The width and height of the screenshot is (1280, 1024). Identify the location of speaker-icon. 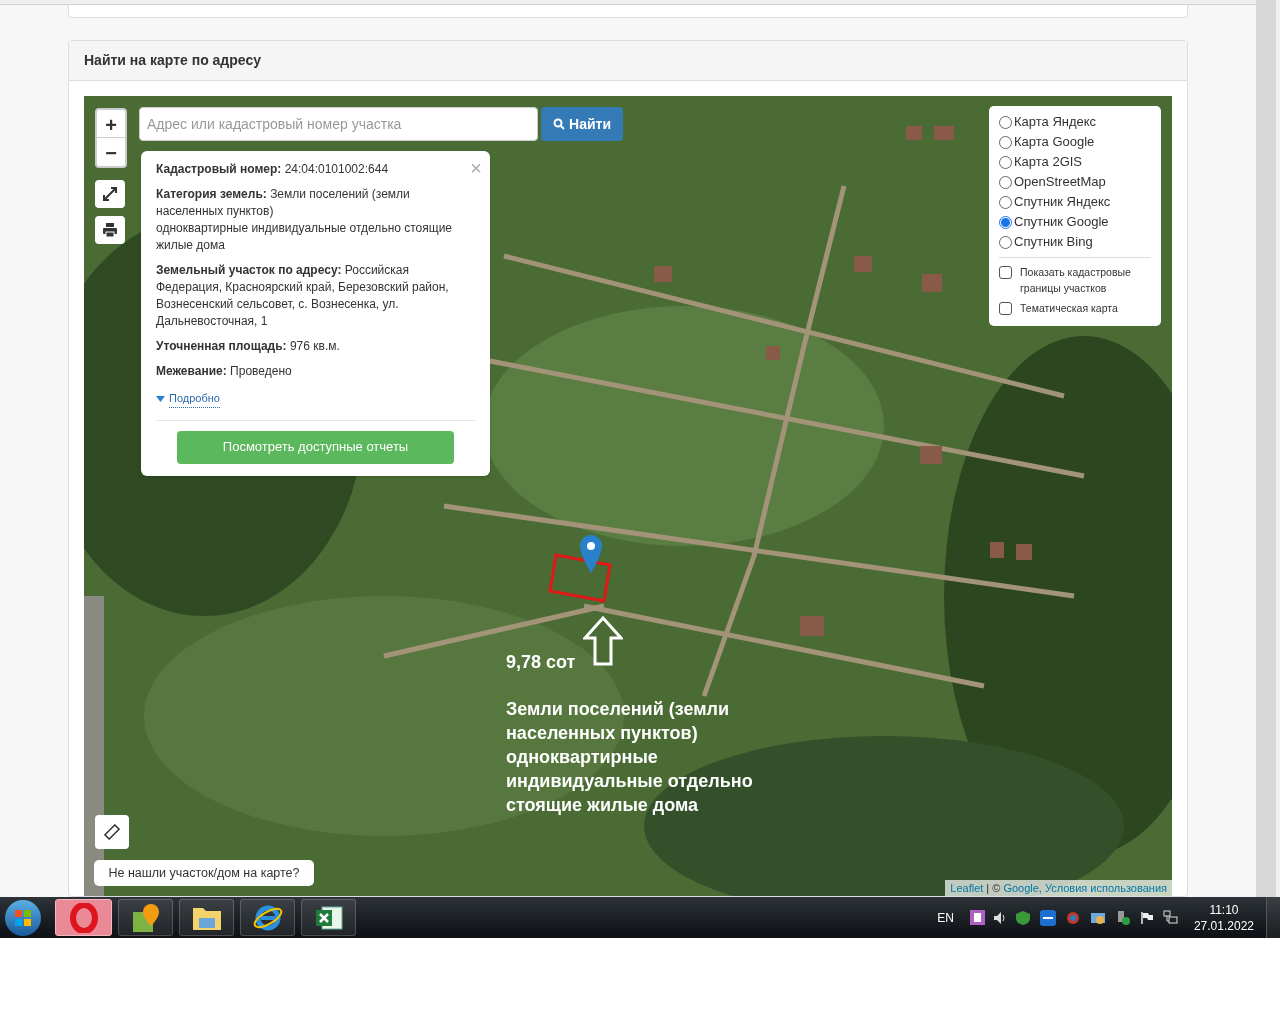
(999, 917).